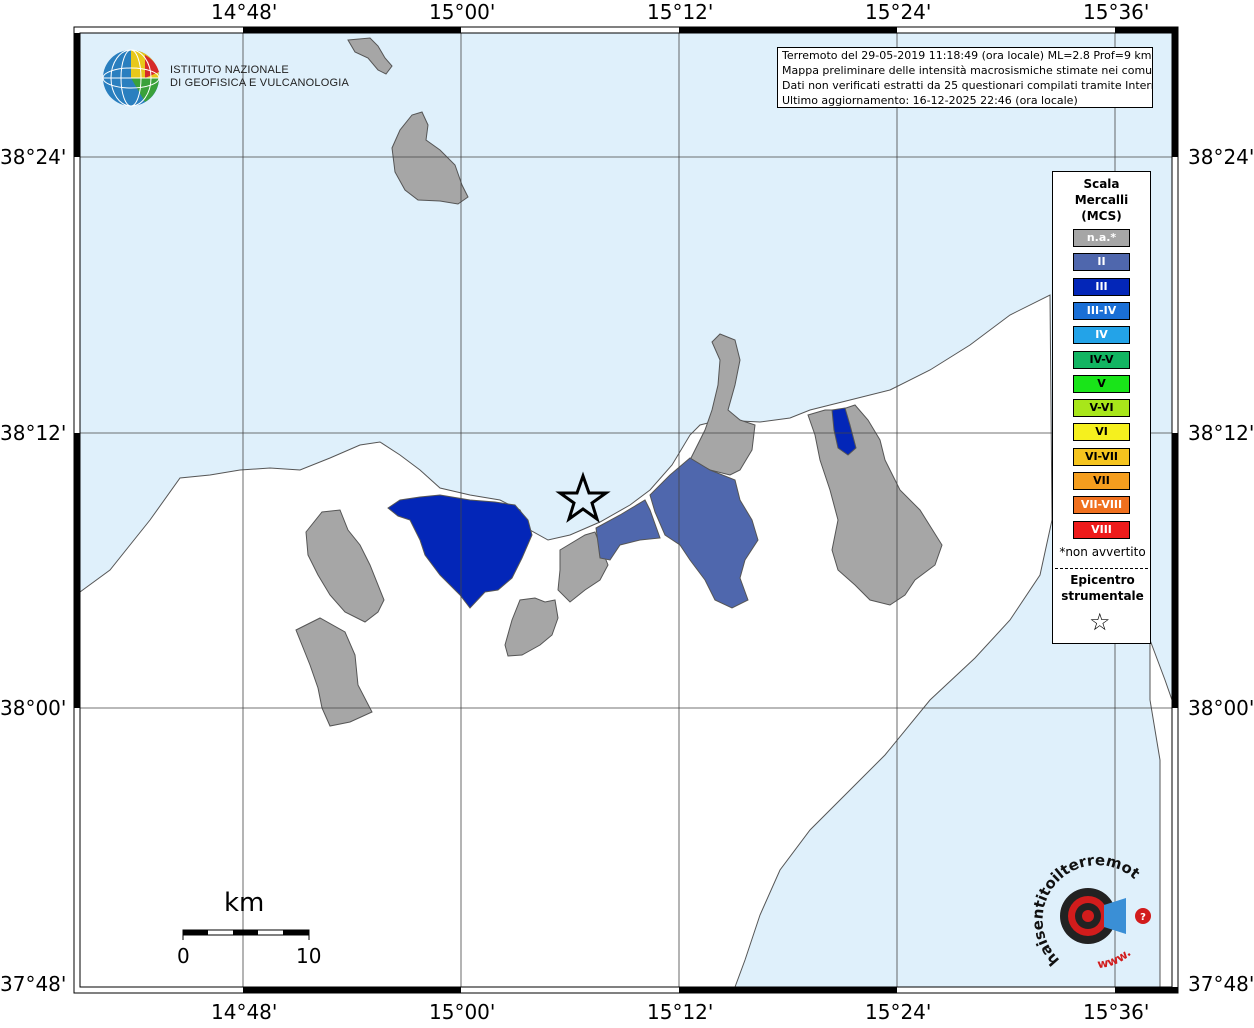 This screenshot has width=1254, height=1028. I want to click on left-tick-label: 37°48', so click(33, 984).